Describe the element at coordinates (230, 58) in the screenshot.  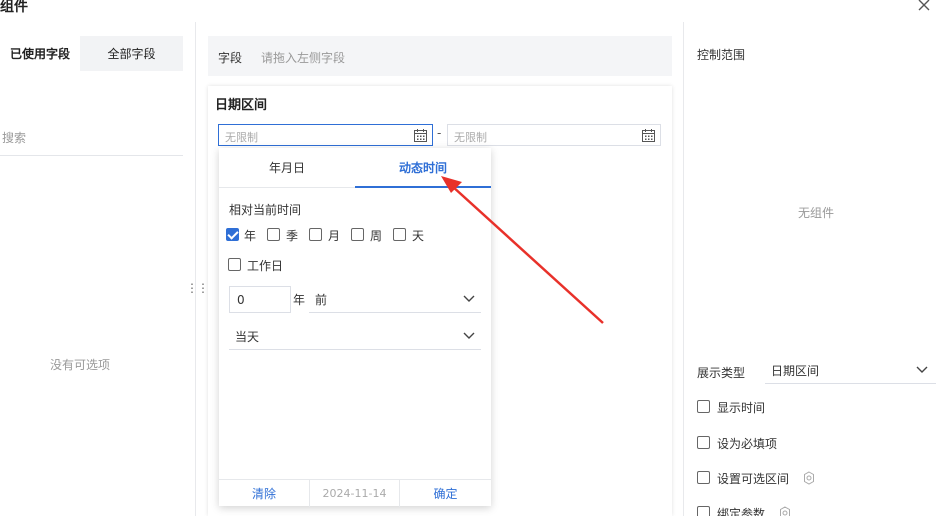
I see `field-label: 字段` at that location.